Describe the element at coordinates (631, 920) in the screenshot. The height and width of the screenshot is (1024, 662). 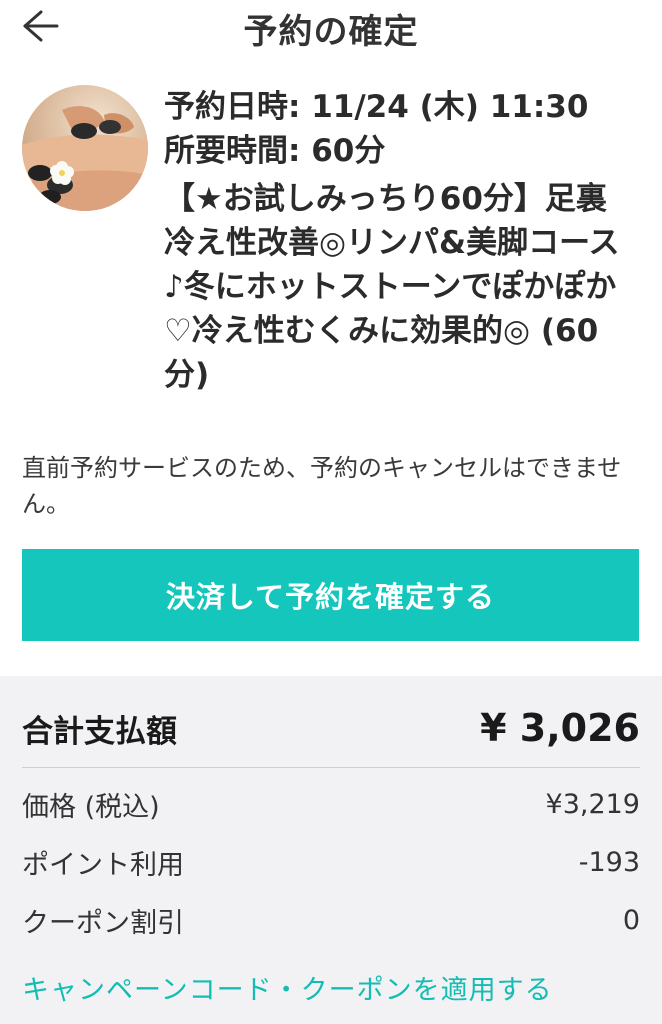
I see `coupon-discount-value: 0` at that location.